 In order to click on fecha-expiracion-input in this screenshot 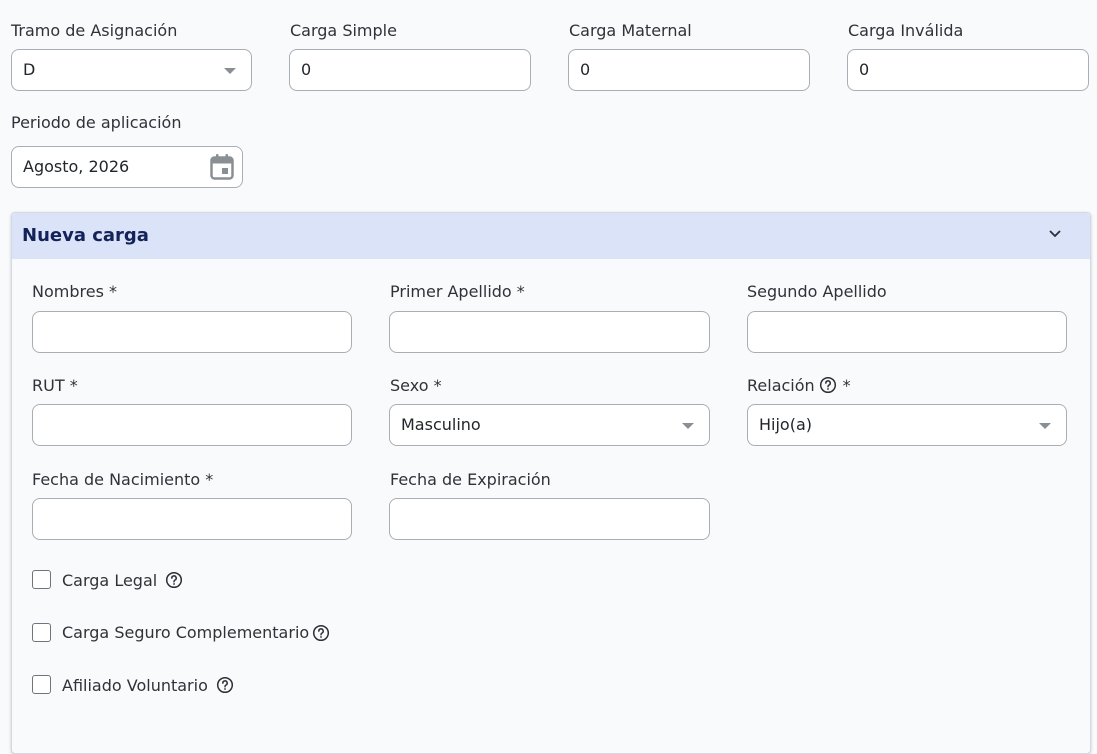, I will do `click(549, 519)`.